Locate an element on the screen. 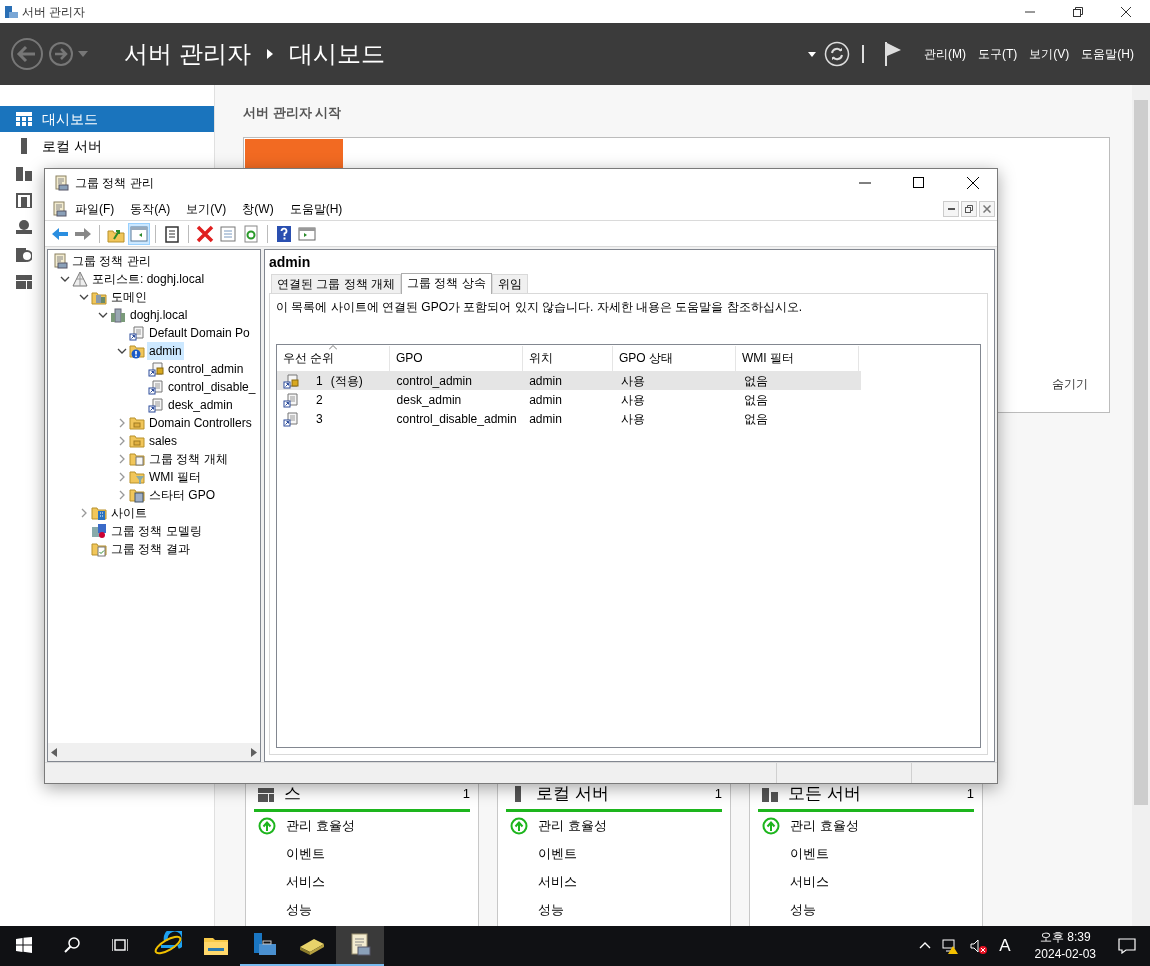 This screenshot has width=1150, height=966. section-title: 서버 관리자 시작 is located at coordinates (293, 113).